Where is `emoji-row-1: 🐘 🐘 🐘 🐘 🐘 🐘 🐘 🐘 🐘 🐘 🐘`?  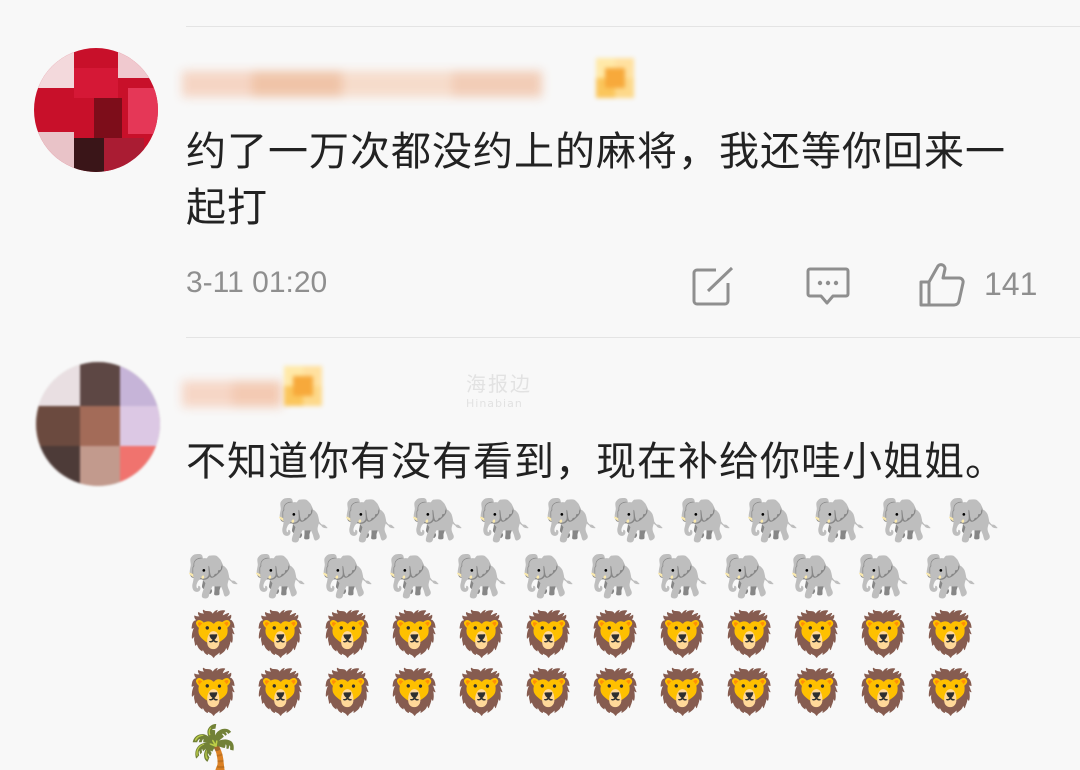 emoji-row-1: 🐘 🐘 🐘 🐘 🐘 🐘 🐘 🐘 🐘 🐘 🐘 is located at coordinates (540, 522).